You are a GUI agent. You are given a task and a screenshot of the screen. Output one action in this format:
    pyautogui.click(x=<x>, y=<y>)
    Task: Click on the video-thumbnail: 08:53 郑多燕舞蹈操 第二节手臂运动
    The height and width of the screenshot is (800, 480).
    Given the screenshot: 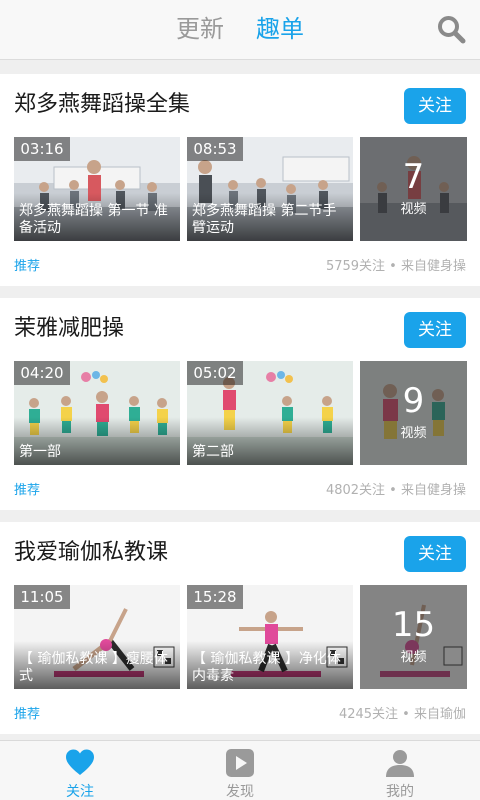 What is the action you would take?
    pyautogui.click(x=270, y=189)
    